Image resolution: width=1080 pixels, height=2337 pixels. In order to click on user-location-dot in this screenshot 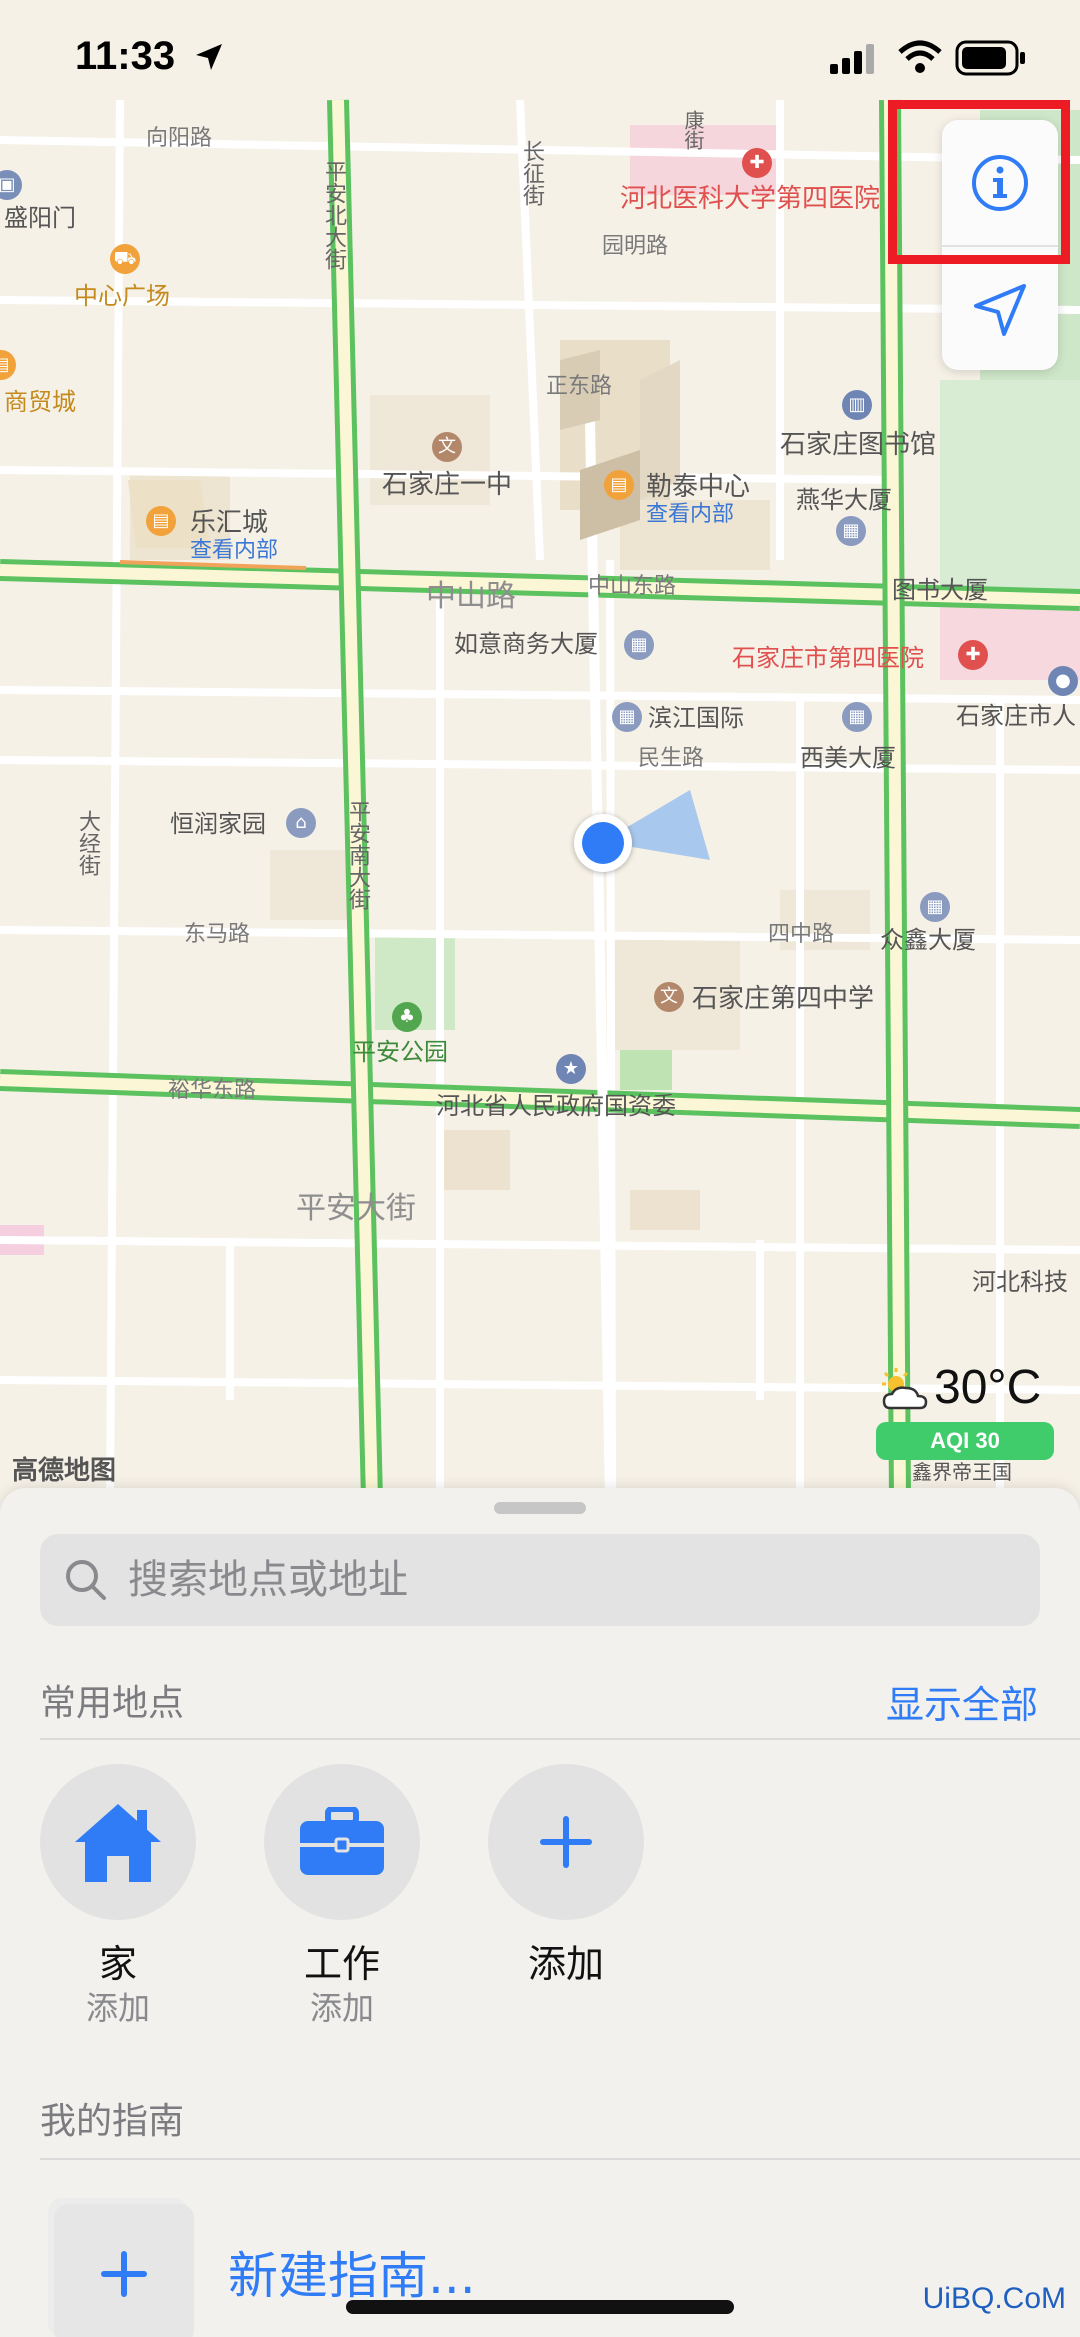, I will do `click(603, 843)`.